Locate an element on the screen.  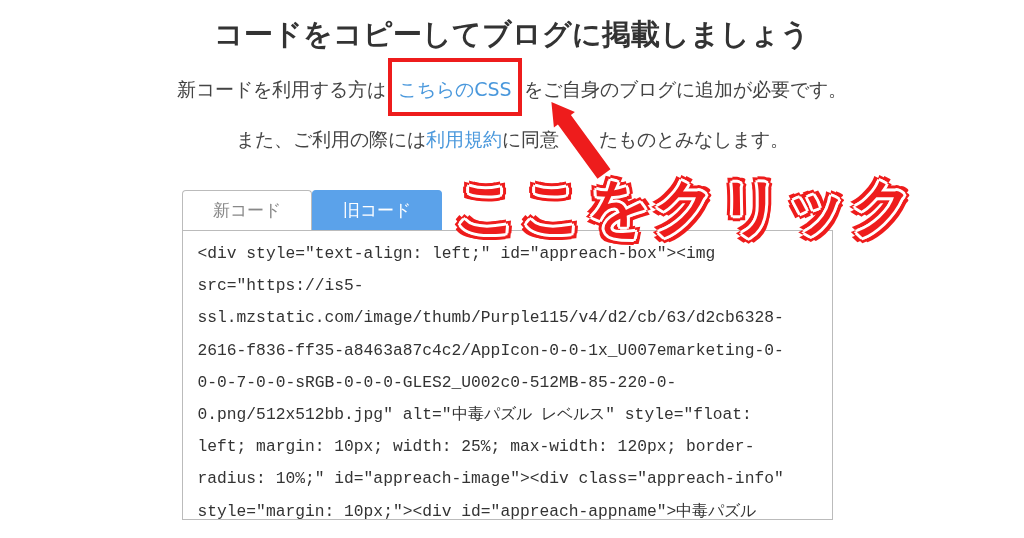
code-line: 0.png/512x512bb.jpg" alt="中毒パズル レベルス" style="float: is located at coordinates (475, 415).